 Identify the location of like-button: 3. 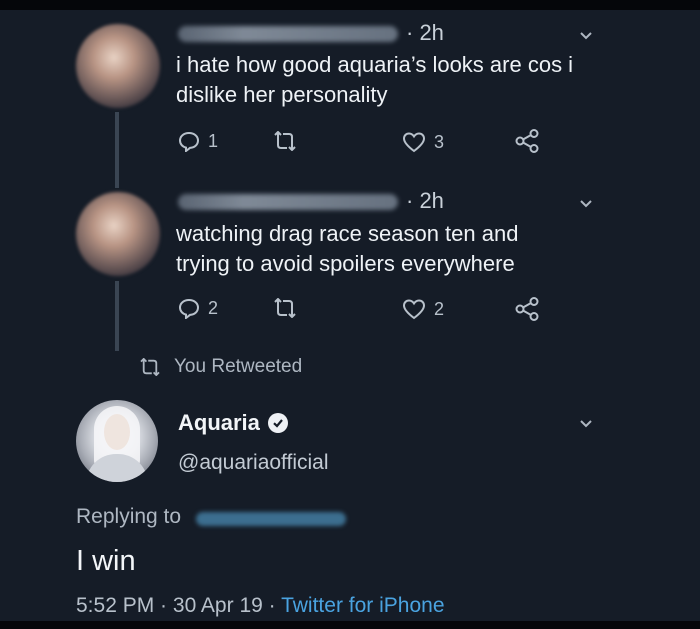
(423, 142).